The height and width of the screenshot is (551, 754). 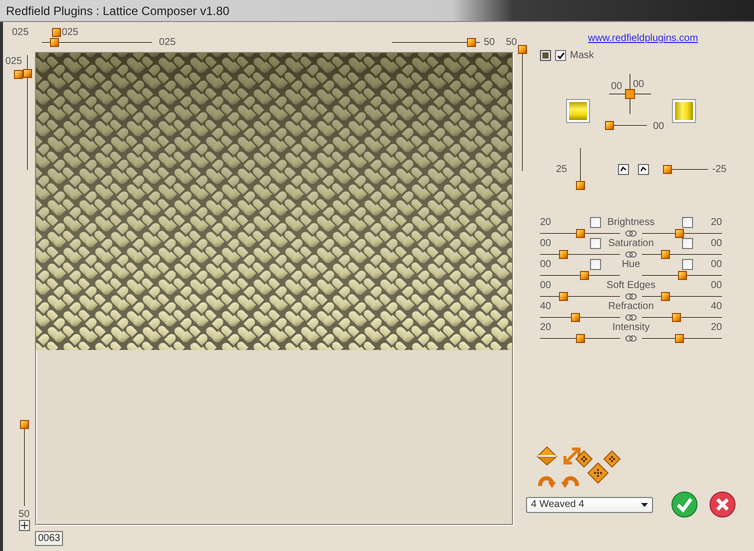 I want to click on adjustment-label: Hue, so click(x=631, y=264).